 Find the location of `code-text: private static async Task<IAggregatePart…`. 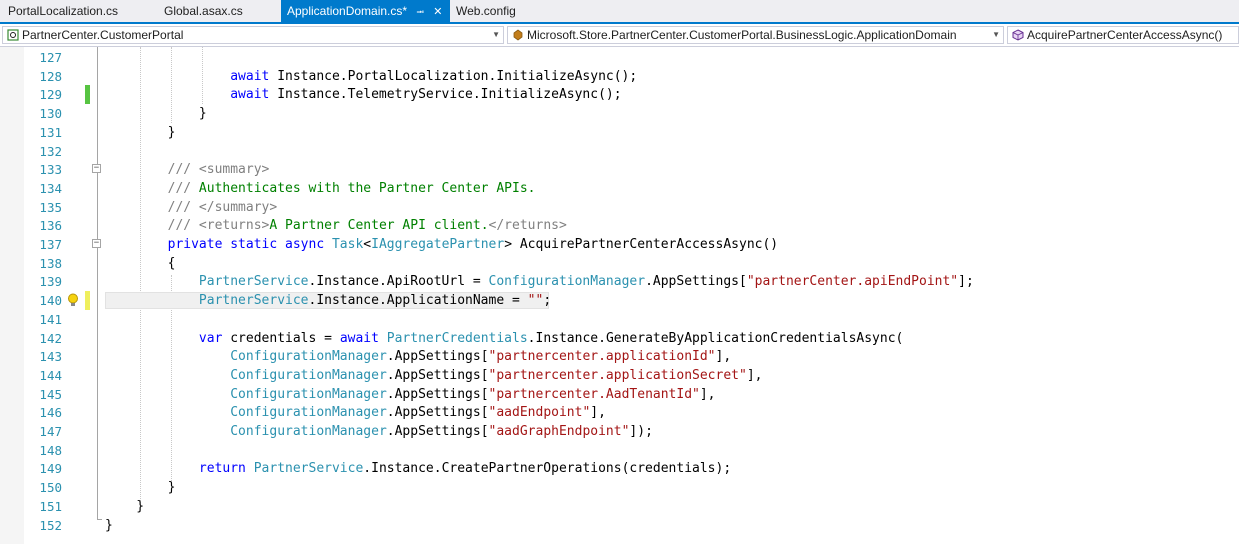

code-text: private static async Task<IAggregatePart… is located at coordinates (442, 244).